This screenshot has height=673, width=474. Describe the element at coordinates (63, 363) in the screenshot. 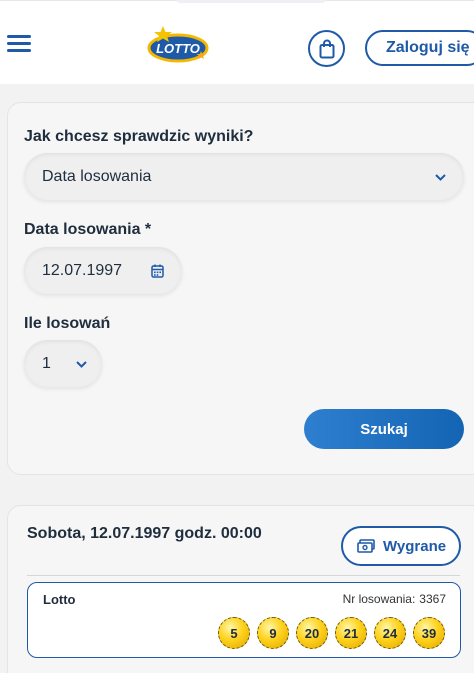

I see `count-select: 1` at that location.